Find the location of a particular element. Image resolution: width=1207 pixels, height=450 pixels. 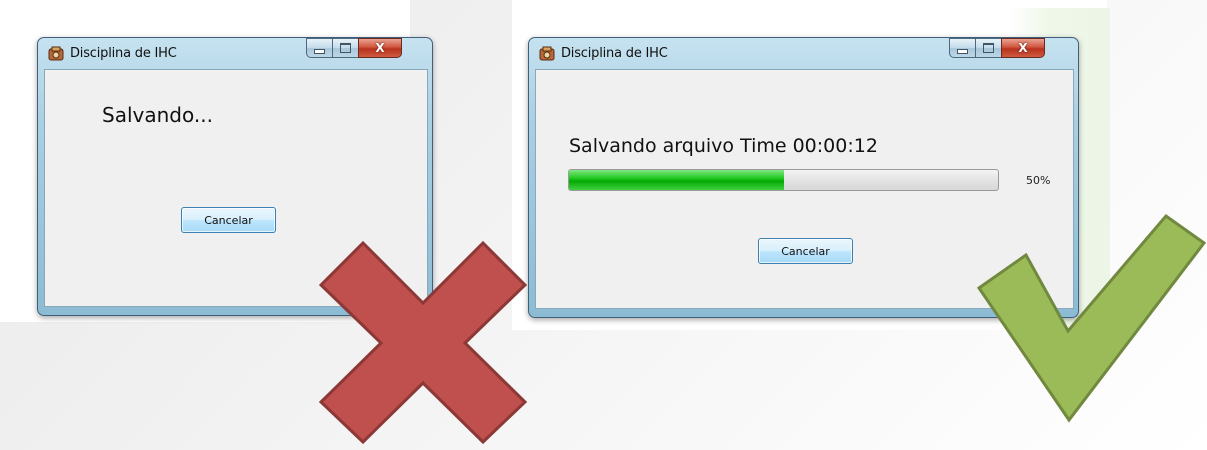

progress-fill is located at coordinates (676, 180).